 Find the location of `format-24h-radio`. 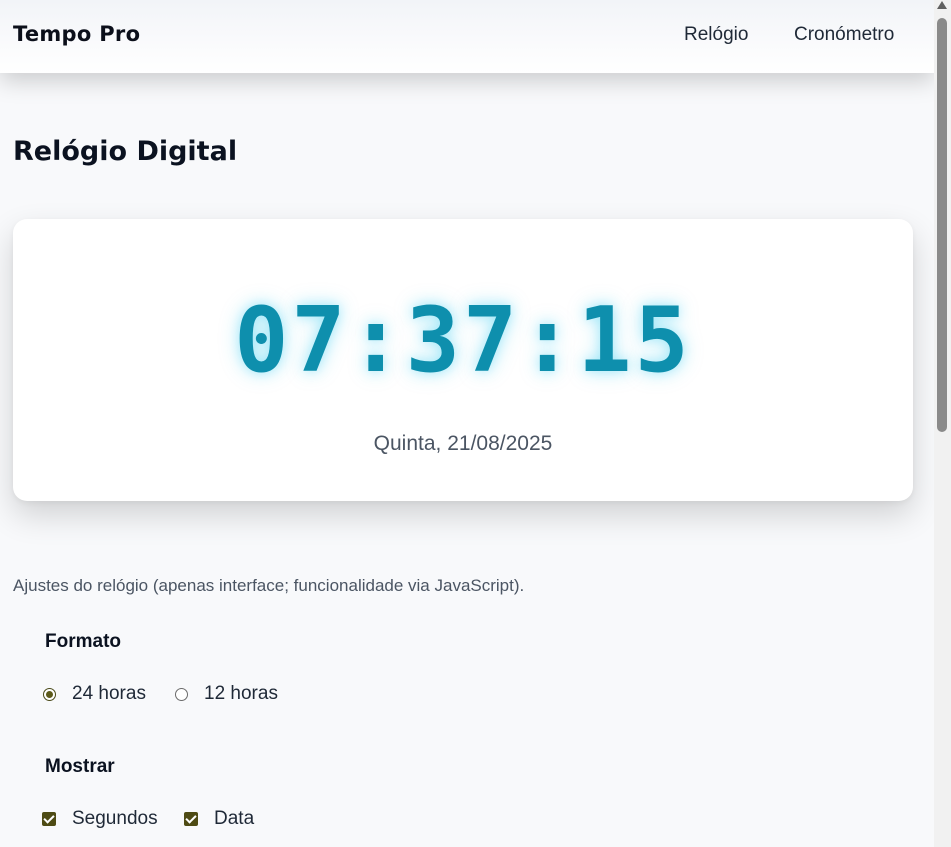

format-24h-radio is located at coordinates (49, 694).